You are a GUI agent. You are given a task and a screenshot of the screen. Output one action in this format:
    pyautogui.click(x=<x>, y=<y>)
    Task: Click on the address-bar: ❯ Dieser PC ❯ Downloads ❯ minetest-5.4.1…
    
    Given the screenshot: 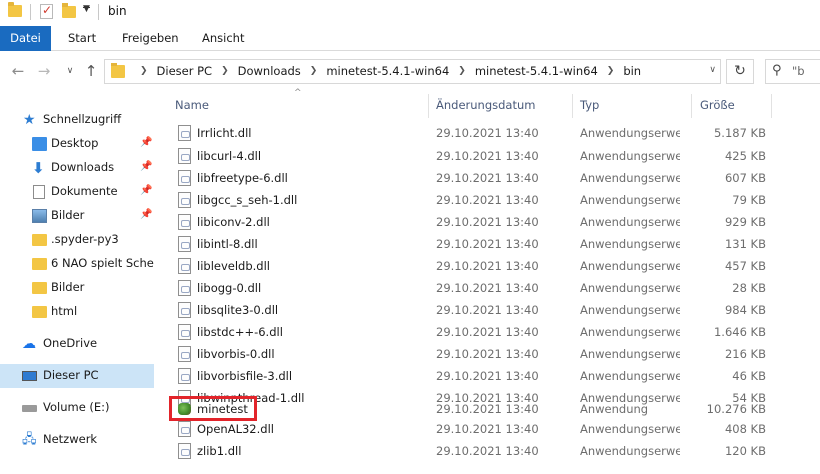 What is the action you would take?
    pyautogui.click(x=412, y=71)
    